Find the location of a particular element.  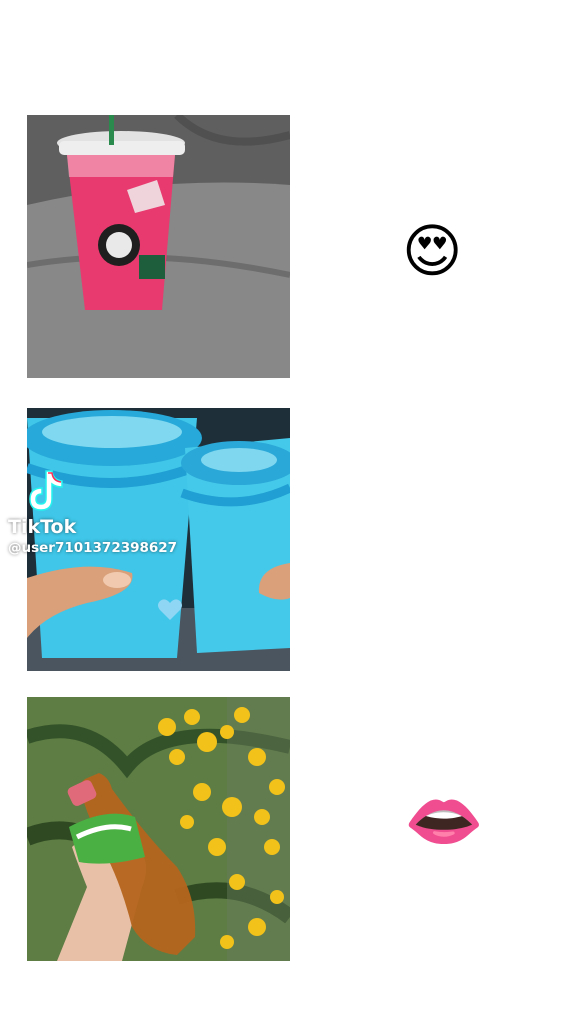

light-blue-heart-icon is located at coordinates (170, 609).